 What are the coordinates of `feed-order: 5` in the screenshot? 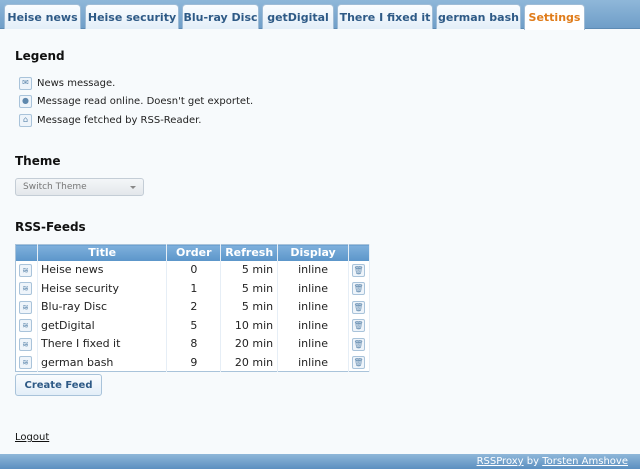 It's located at (194, 325).